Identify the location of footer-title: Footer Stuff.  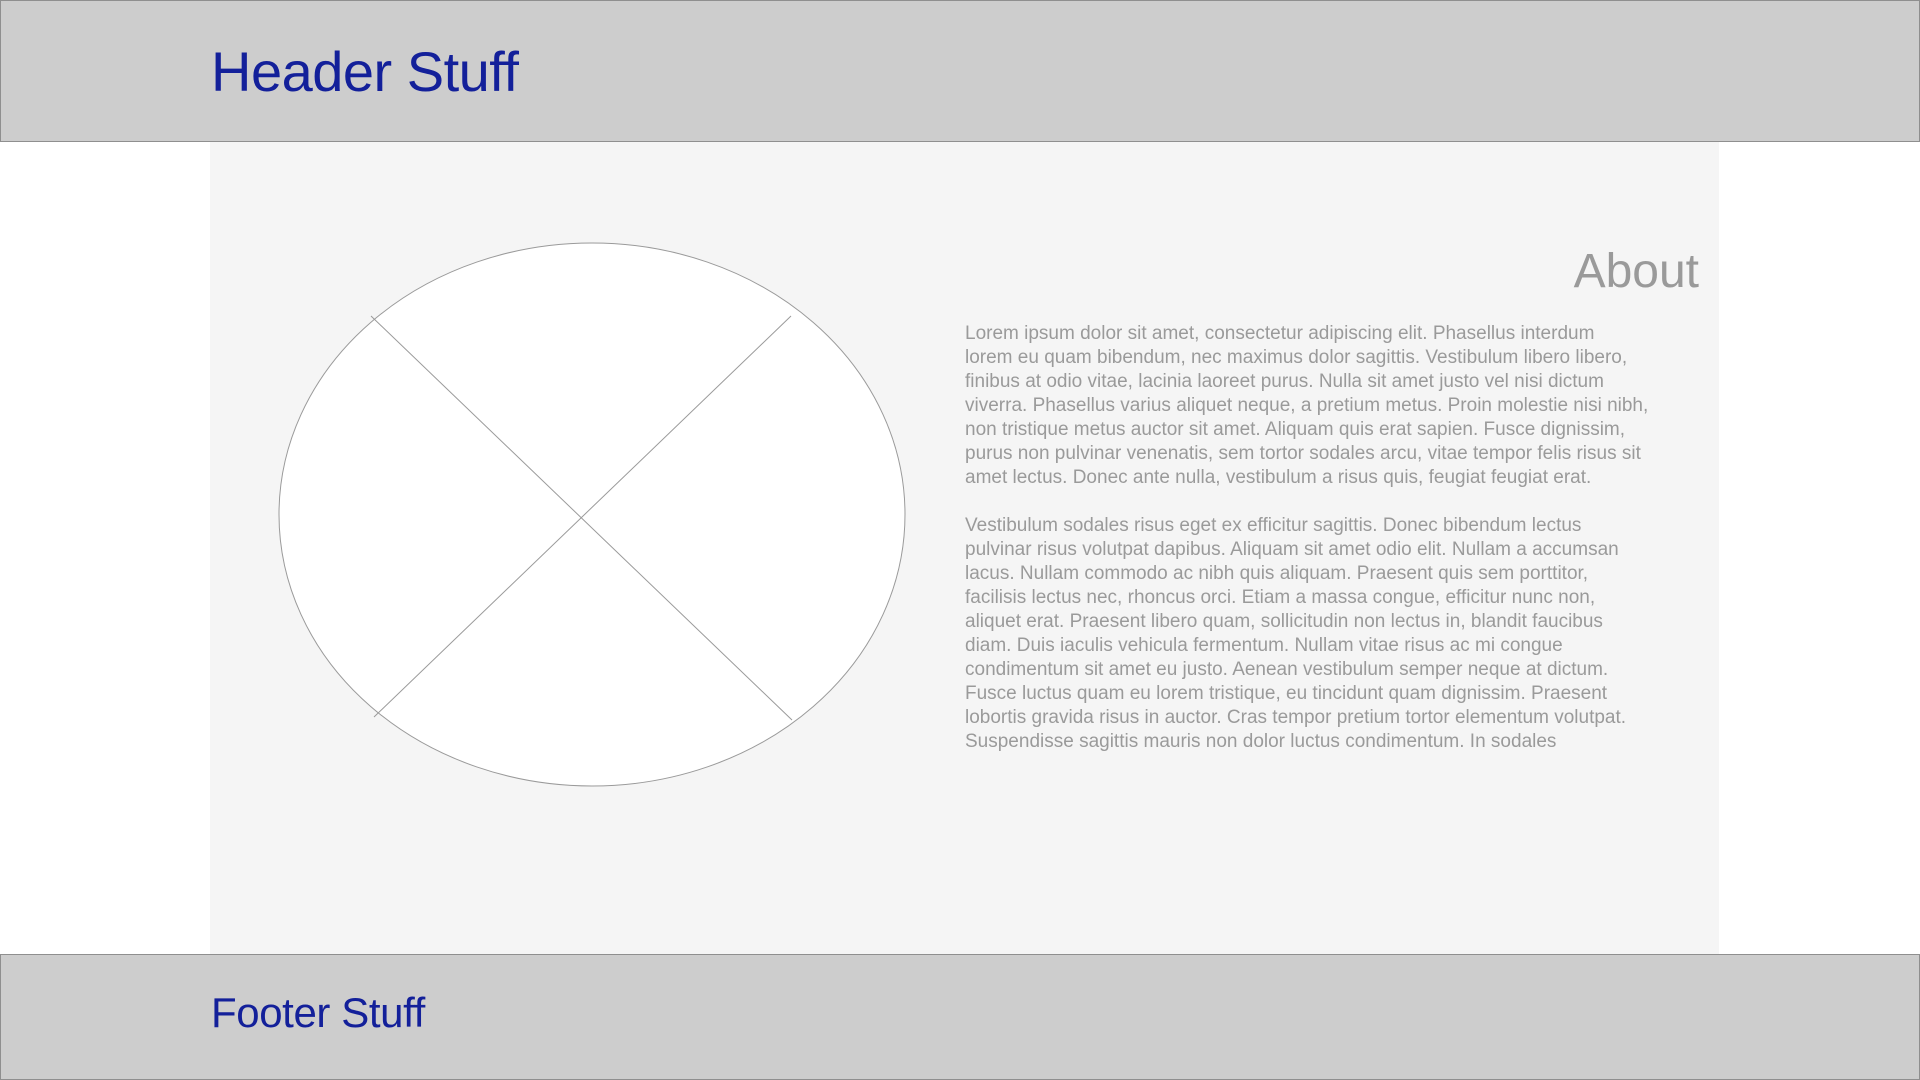
(318, 1012).